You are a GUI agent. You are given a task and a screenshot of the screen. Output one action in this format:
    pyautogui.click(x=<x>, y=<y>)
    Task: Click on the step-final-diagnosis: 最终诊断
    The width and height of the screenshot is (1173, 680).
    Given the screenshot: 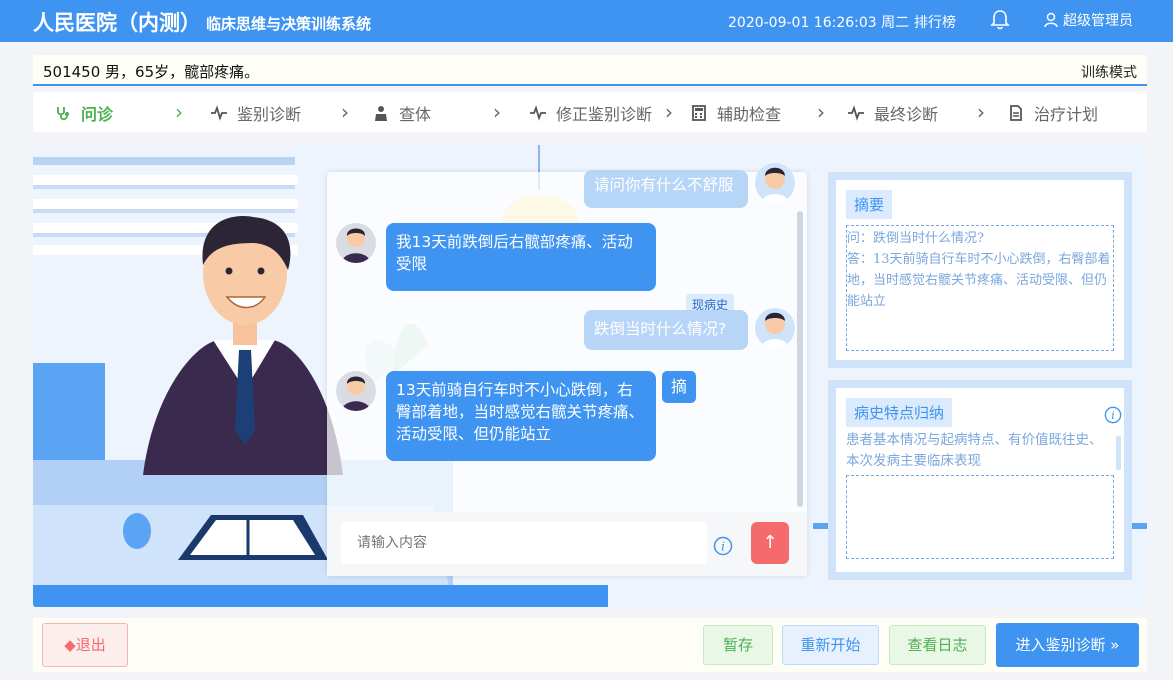 What is the action you would take?
    pyautogui.click(x=893, y=113)
    